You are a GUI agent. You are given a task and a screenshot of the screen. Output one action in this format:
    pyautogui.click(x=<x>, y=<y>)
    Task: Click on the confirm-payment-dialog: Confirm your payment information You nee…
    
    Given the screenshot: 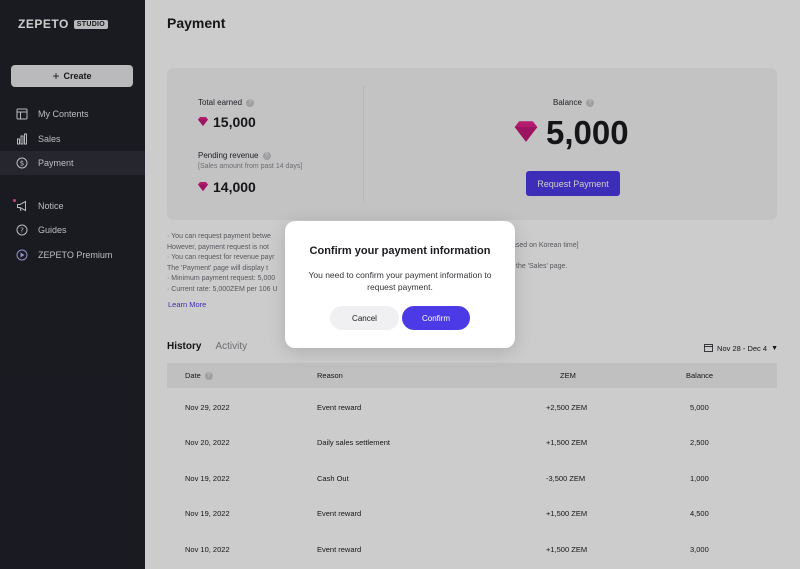 What is the action you would take?
    pyautogui.click(x=400, y=284)
    